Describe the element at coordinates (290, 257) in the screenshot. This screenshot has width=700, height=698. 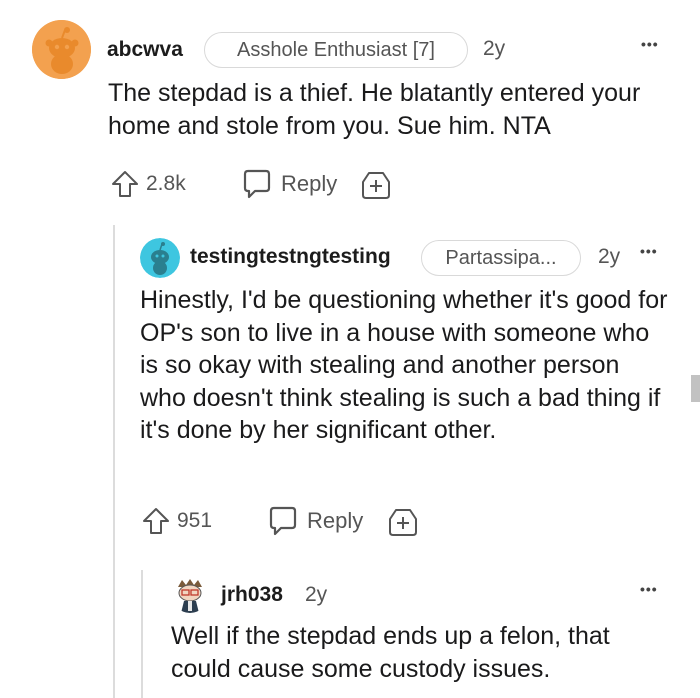
I see `username: testingtestngtesting` at that location.